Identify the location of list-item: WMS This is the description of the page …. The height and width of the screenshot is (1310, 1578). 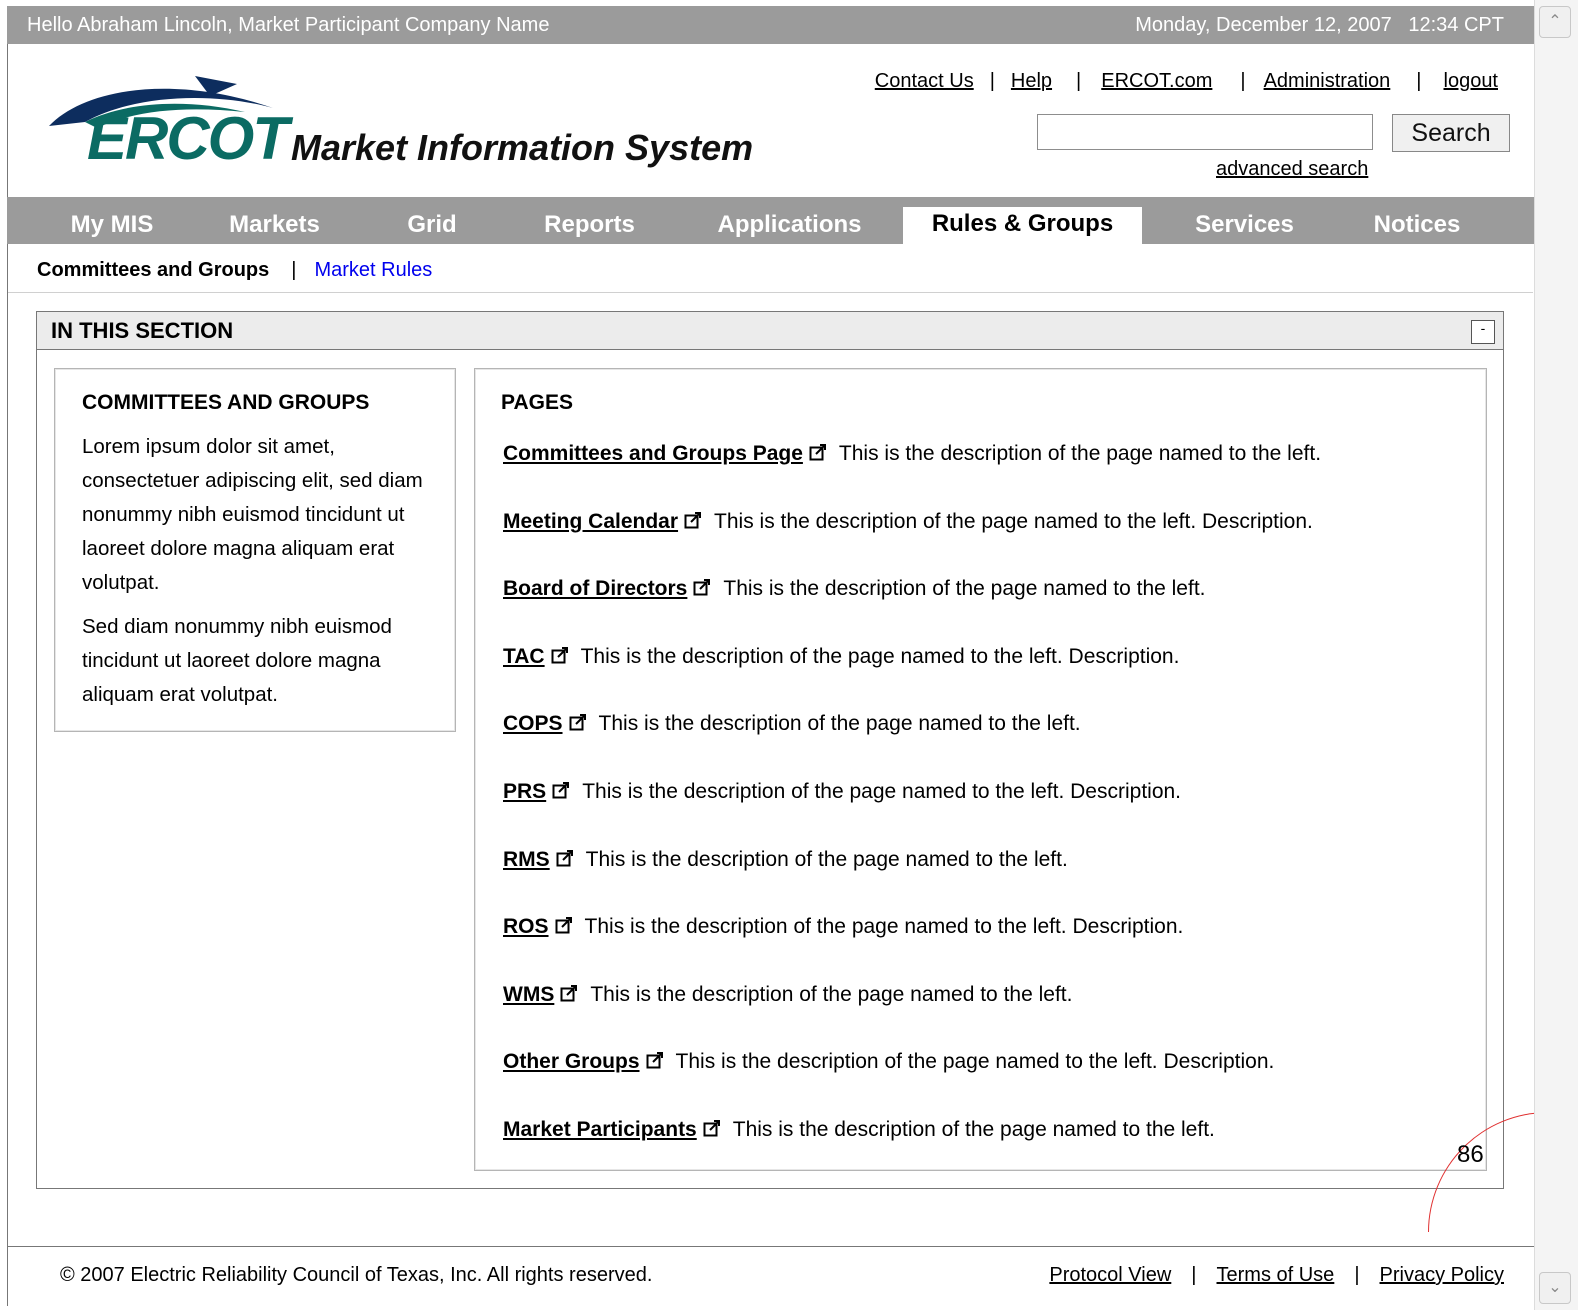
(787, 995).